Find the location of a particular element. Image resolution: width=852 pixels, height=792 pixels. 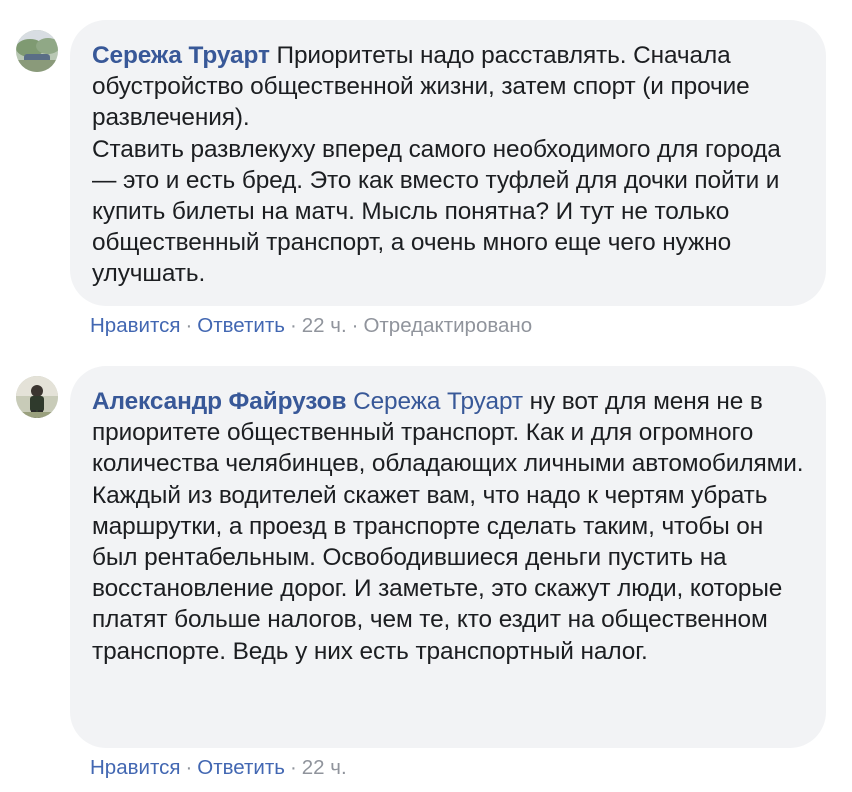

mention-link: Сережа Труарт is located at coordinates (438, 401).